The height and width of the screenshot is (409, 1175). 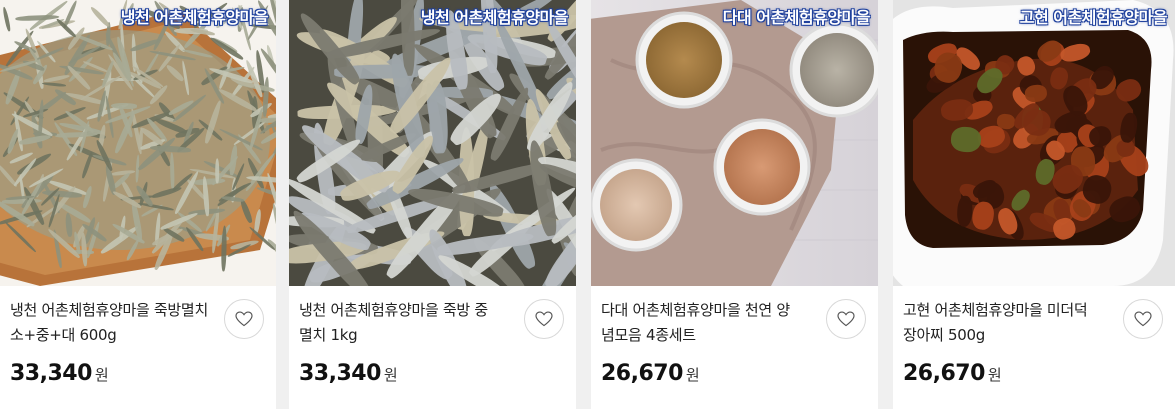 I want to click on product-title: 다대 어촌체험휴양마을 천연 양념모음 4종세트, so click(x=701, y=323).